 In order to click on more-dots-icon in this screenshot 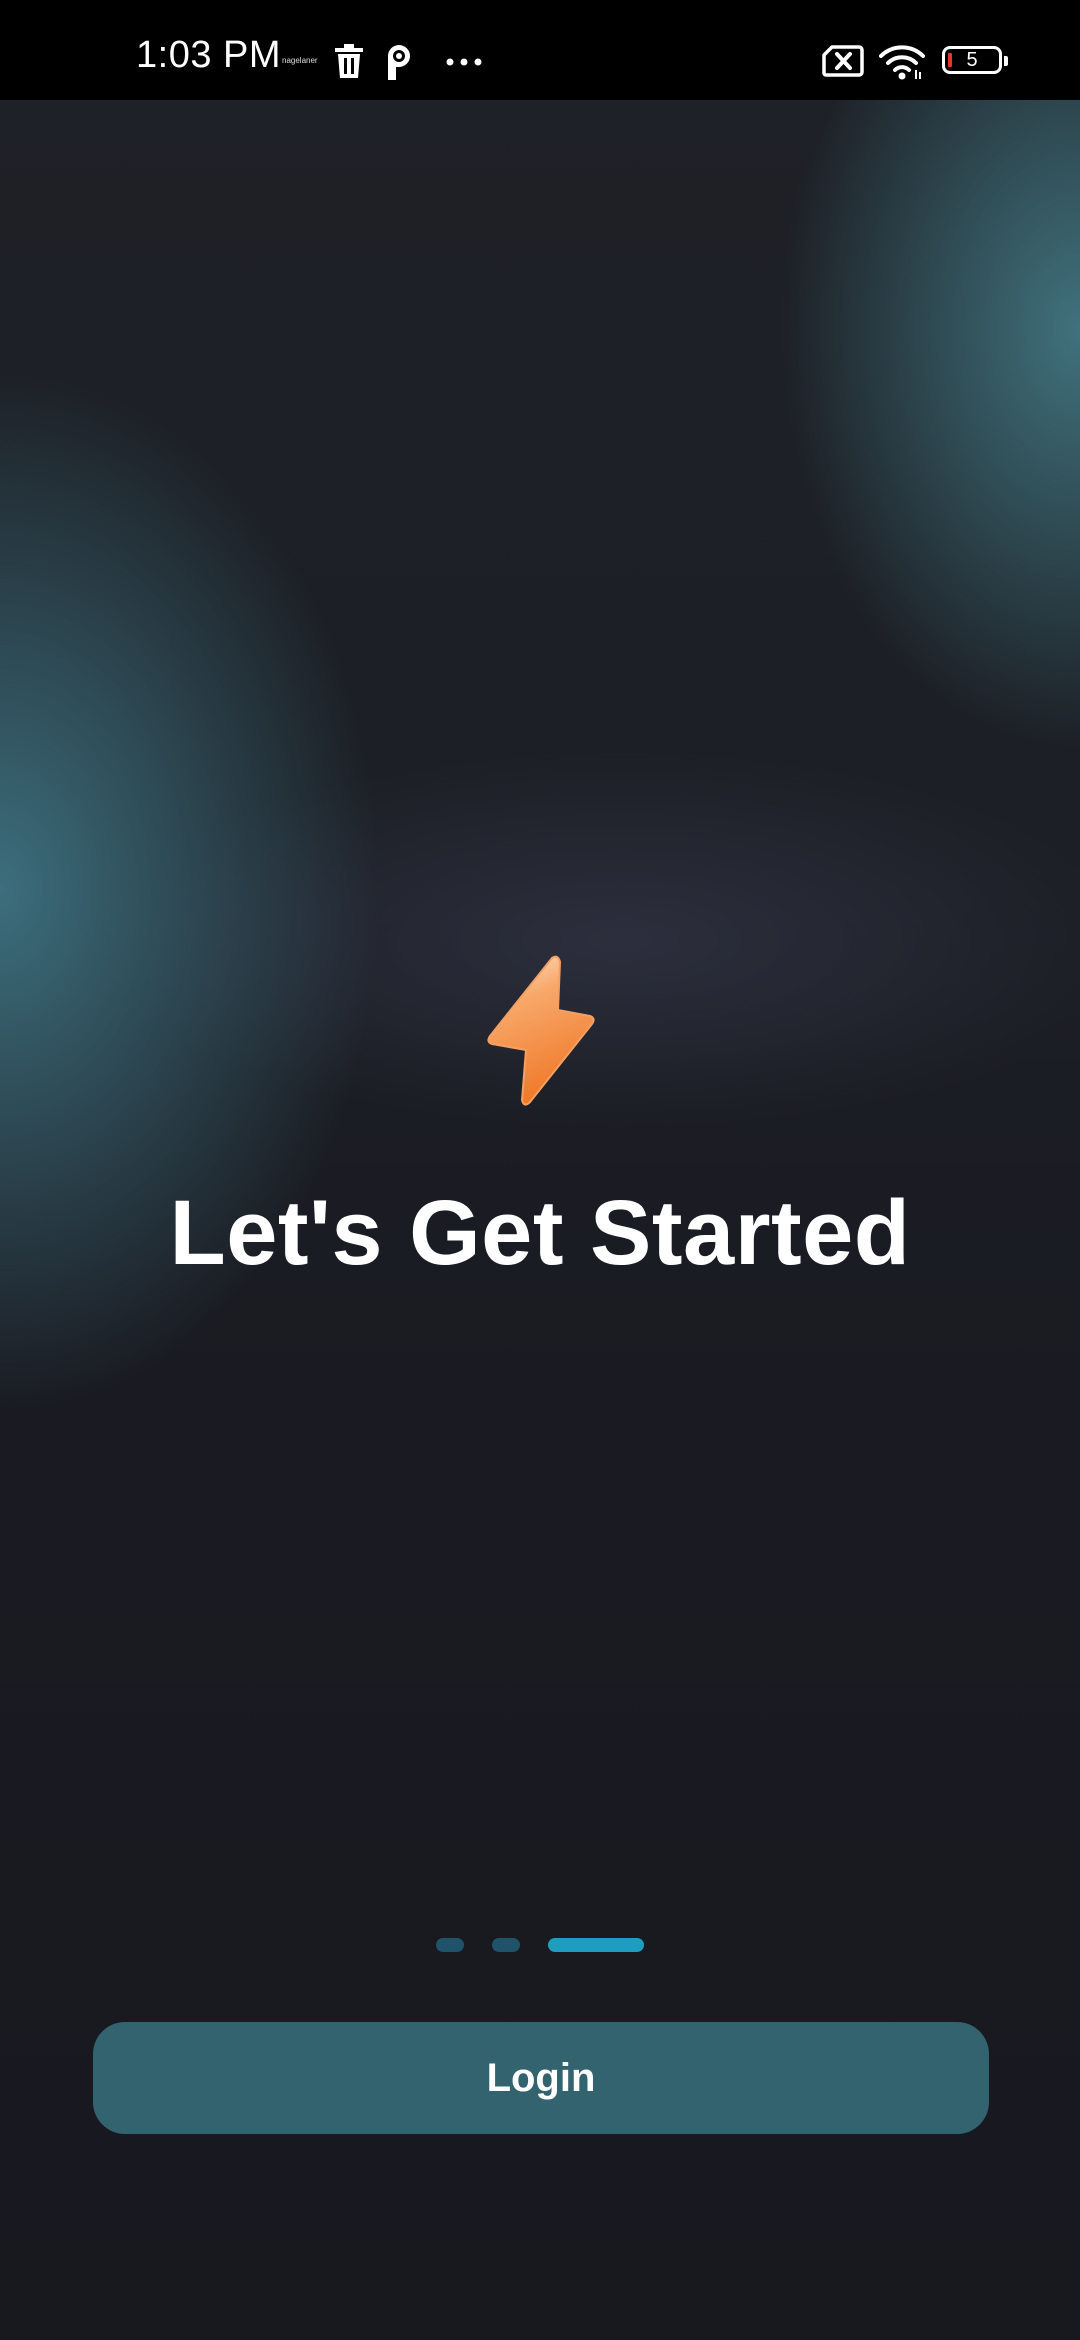, I will do `click(464, 62)`.